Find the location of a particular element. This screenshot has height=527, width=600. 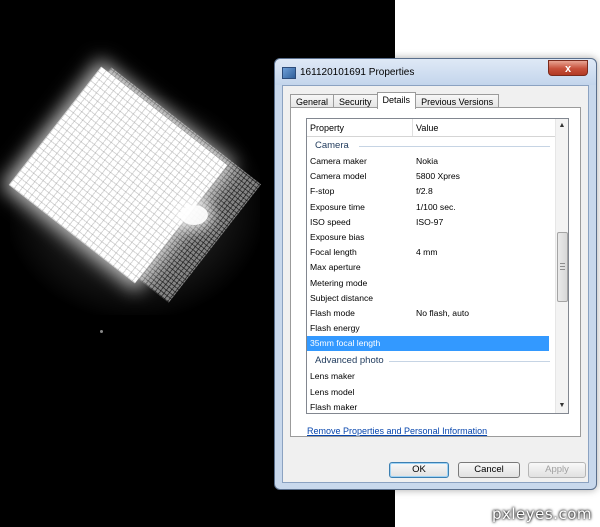

column-header-value: Value is located at coordinates (427, 128).